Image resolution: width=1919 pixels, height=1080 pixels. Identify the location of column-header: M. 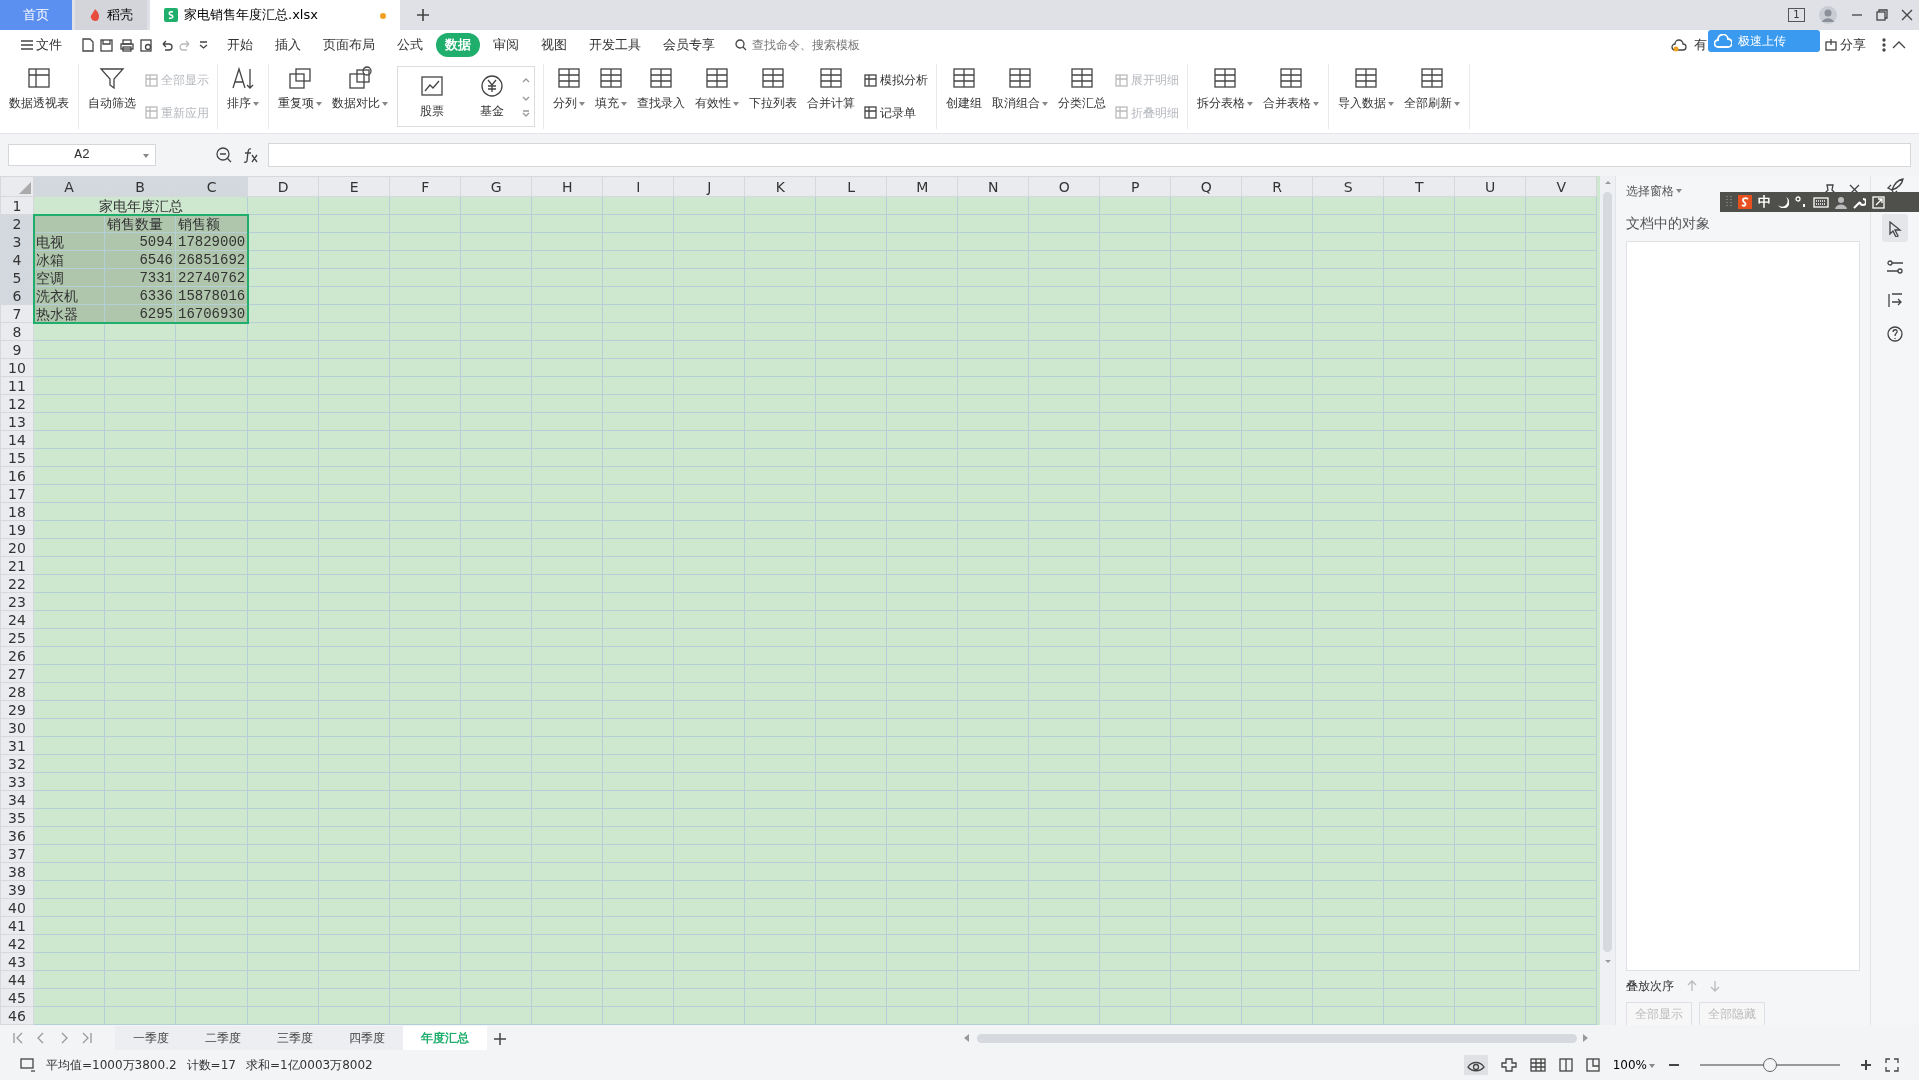
(922, 186).